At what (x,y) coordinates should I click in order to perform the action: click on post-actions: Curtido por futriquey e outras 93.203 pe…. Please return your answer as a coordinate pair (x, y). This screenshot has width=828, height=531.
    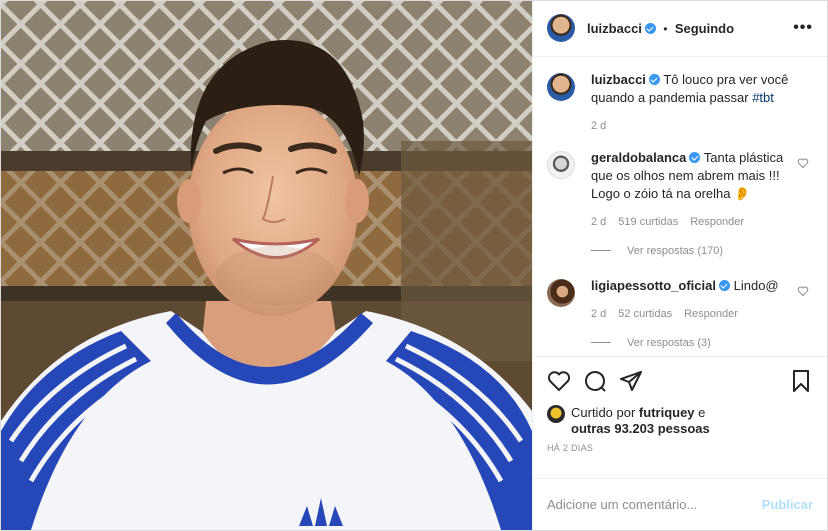
    Looking at the image, I should click on (680, 417).